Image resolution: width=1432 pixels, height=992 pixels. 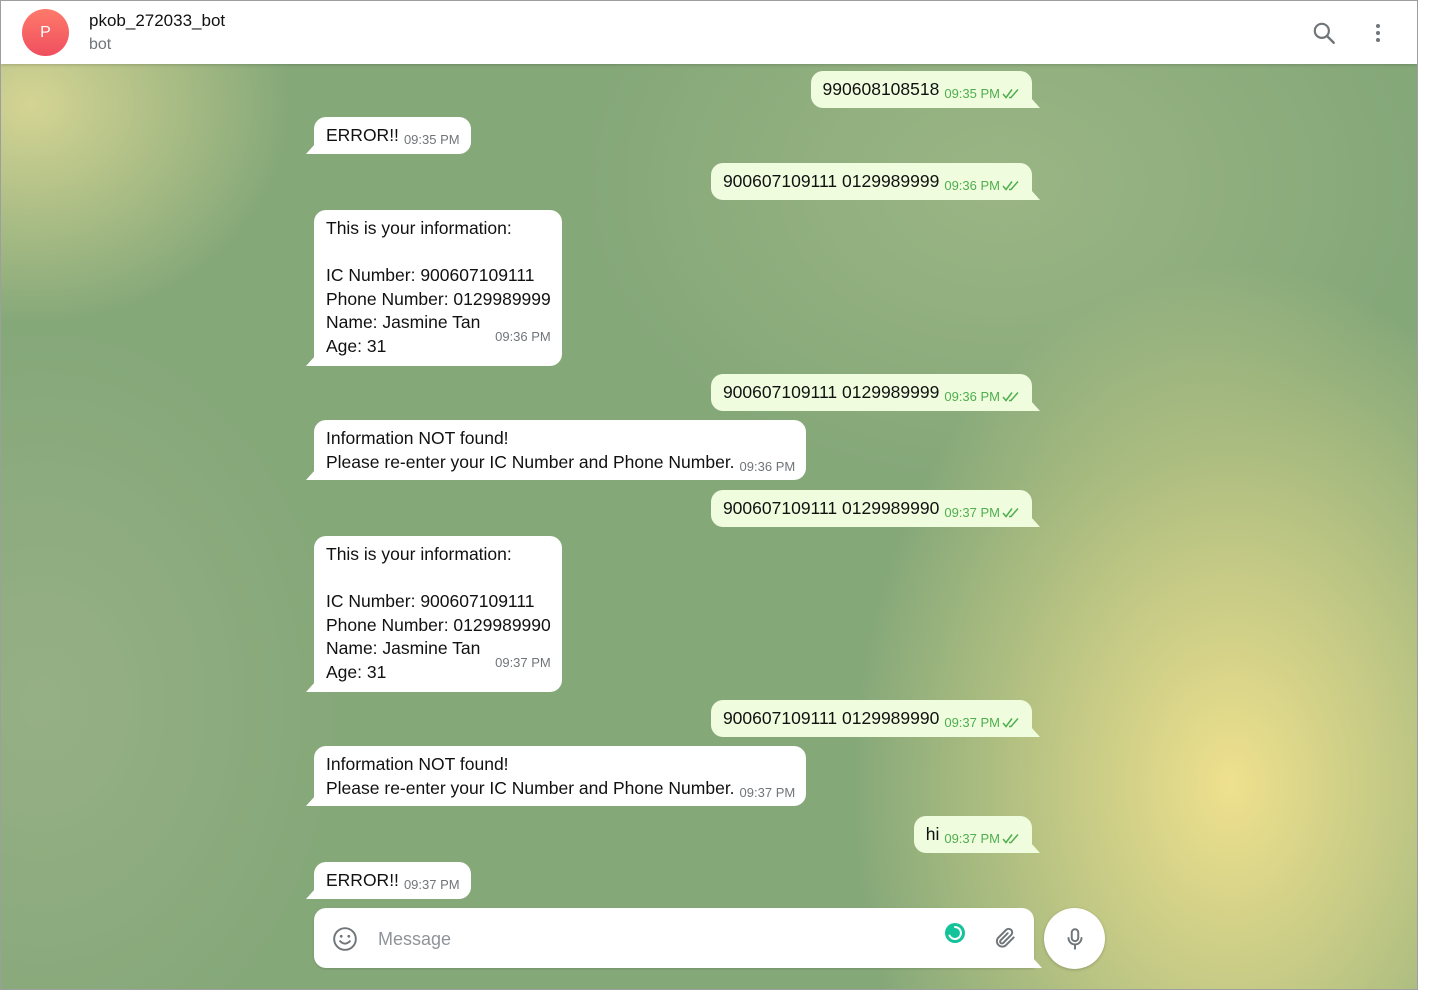 What do you see at coordinates (658, 939) in the screenshot?
I see `message-input` at bounding box center [658, 939].